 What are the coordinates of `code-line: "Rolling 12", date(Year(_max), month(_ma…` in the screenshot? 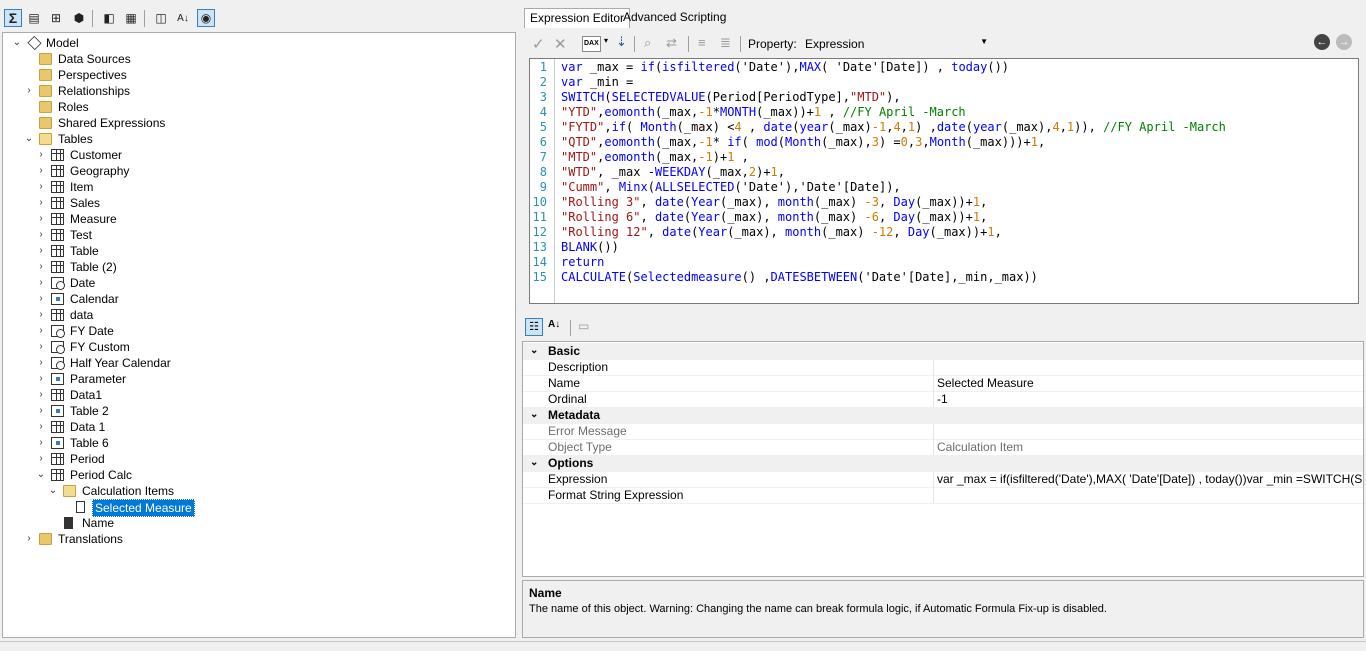 It's located at (781, 232).